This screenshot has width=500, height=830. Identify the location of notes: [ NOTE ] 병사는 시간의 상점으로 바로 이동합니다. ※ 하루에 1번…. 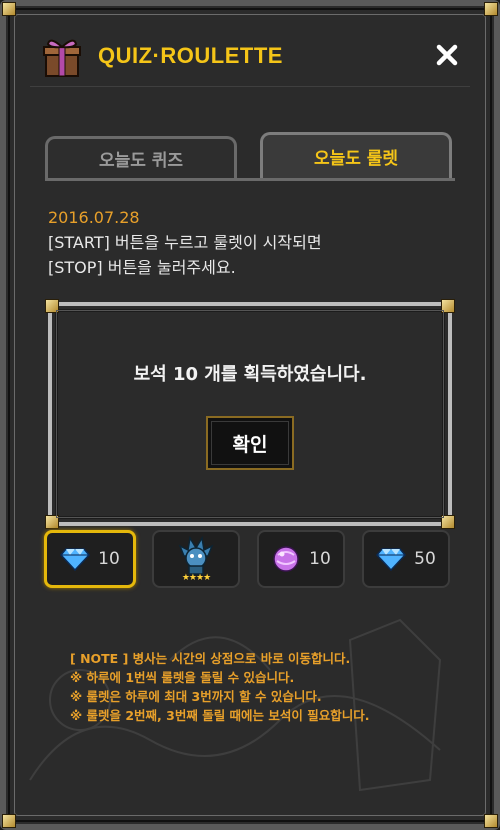
(220, 687).